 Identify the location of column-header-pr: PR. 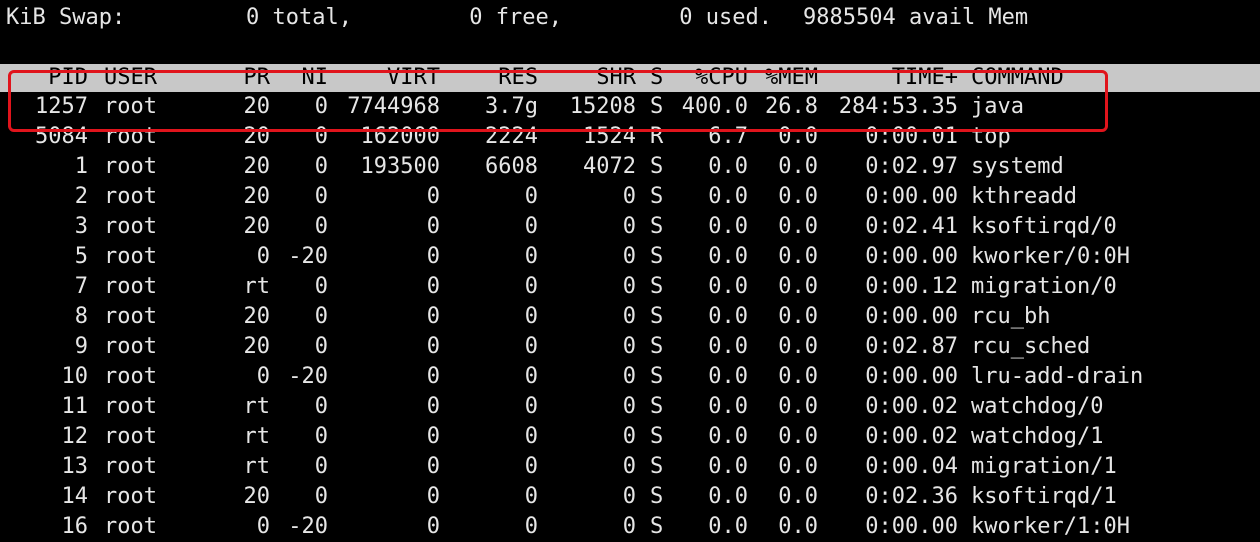
(257, 77).